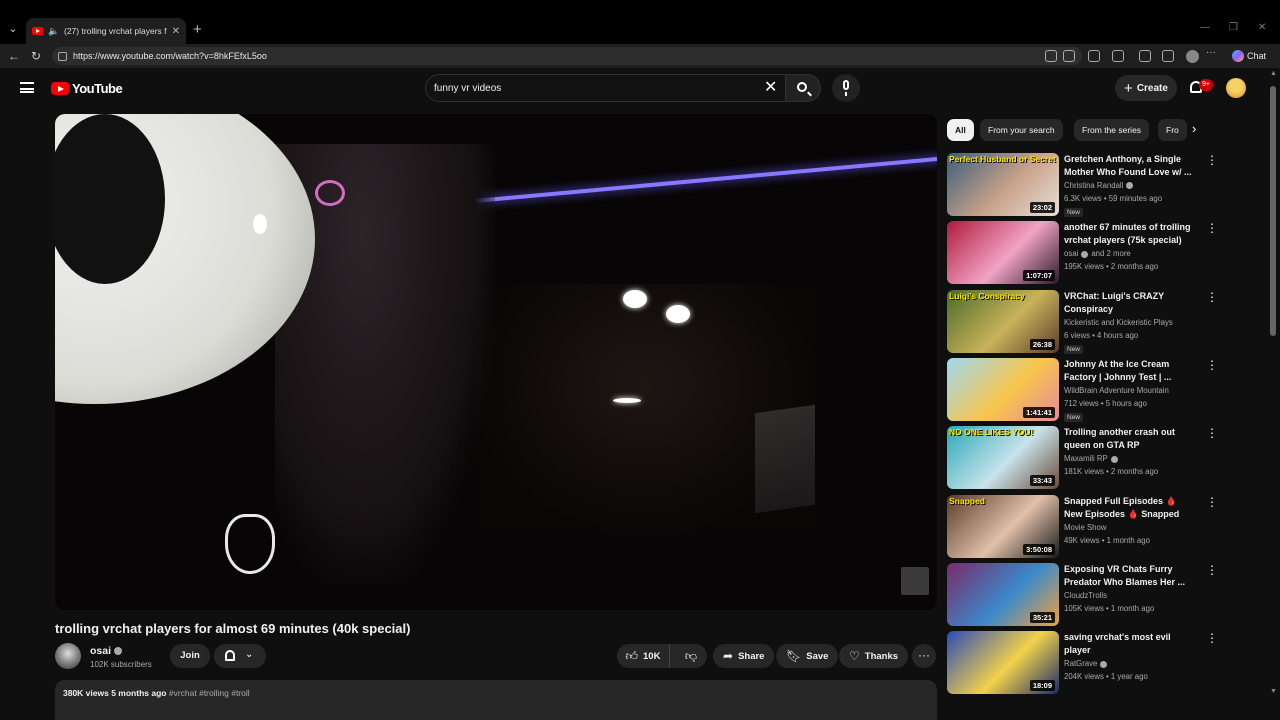  I want to click on app-available-icon, so click(1051, 56).